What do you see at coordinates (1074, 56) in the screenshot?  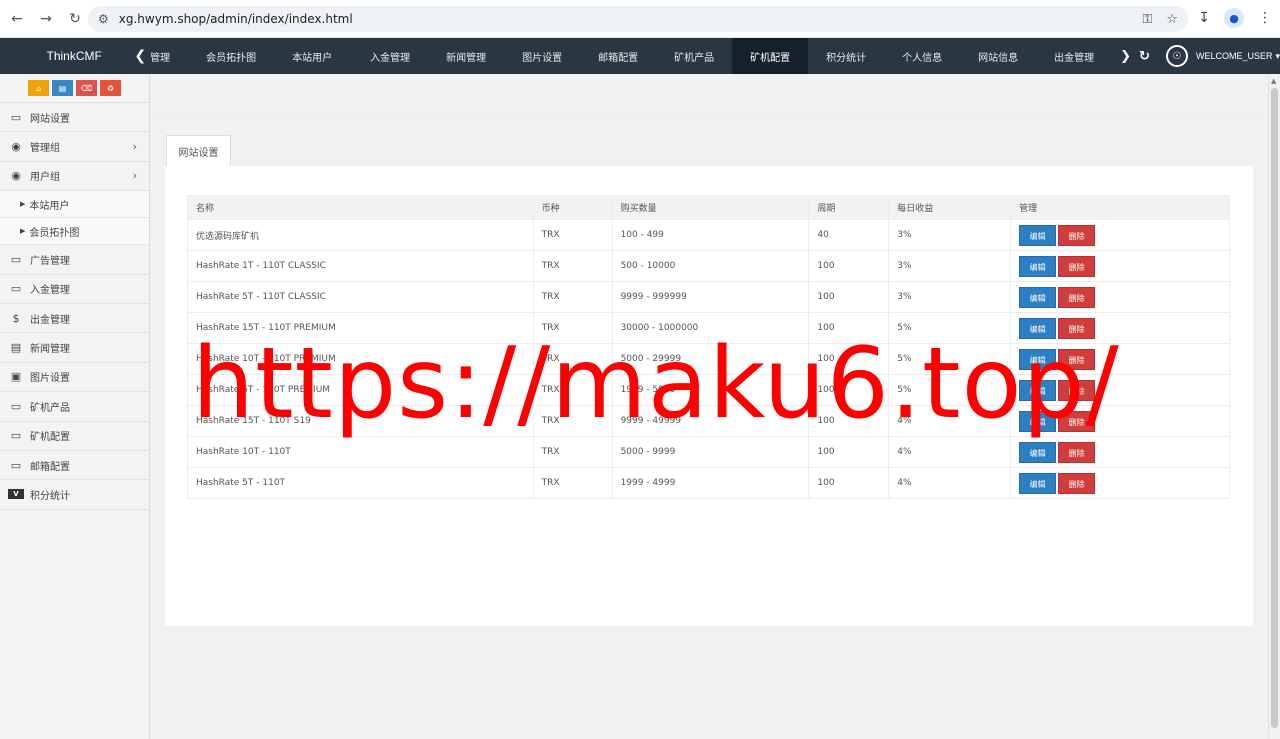 I see `nav-item-12: 出金管理` at bounding box center [1074, 56].